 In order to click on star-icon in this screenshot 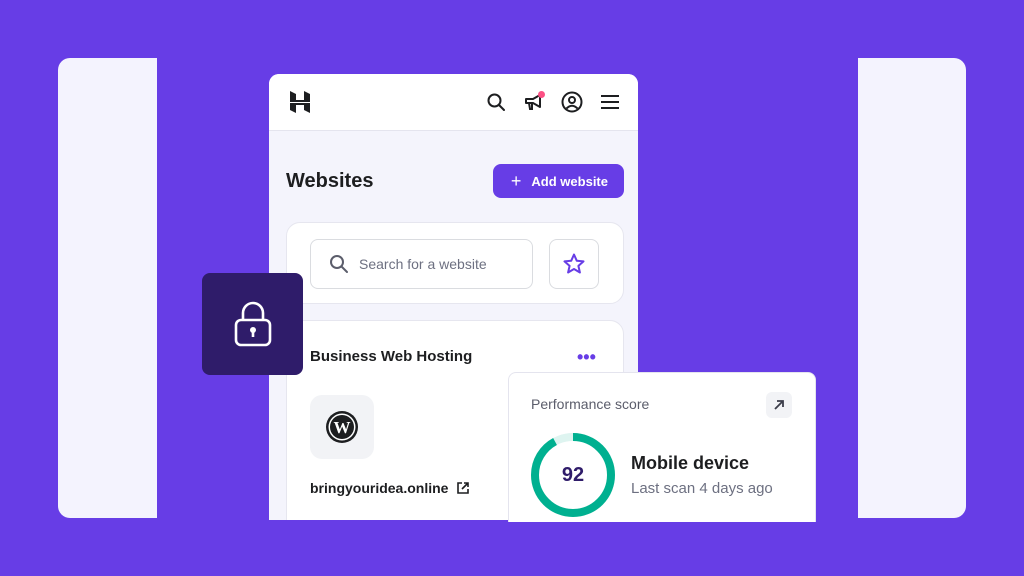, I will do `click(574, 263)`.